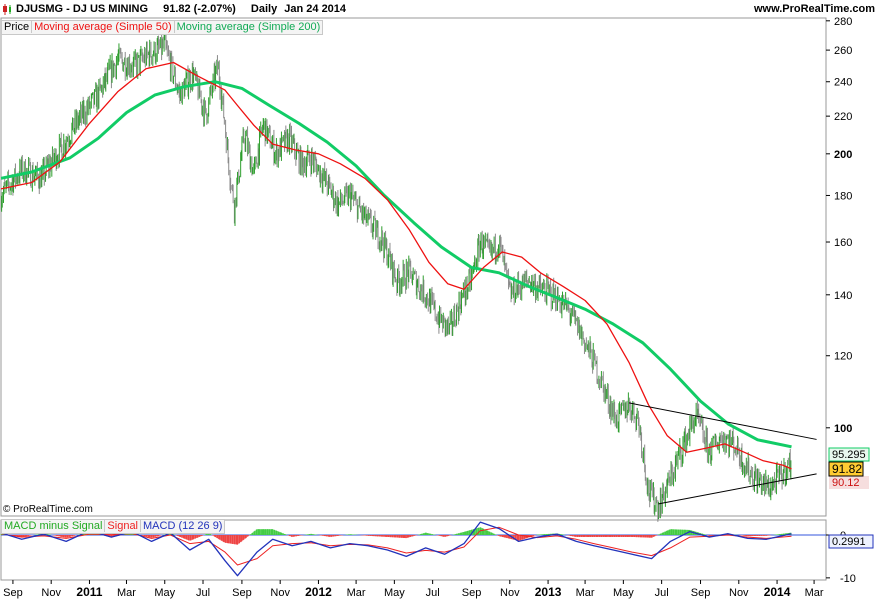 The image size is (880, 600). What do you see at coordinates (849, 542) in the screenshot?
I see `macd-last-value: 0.2991` at bounding box center [849, 542].